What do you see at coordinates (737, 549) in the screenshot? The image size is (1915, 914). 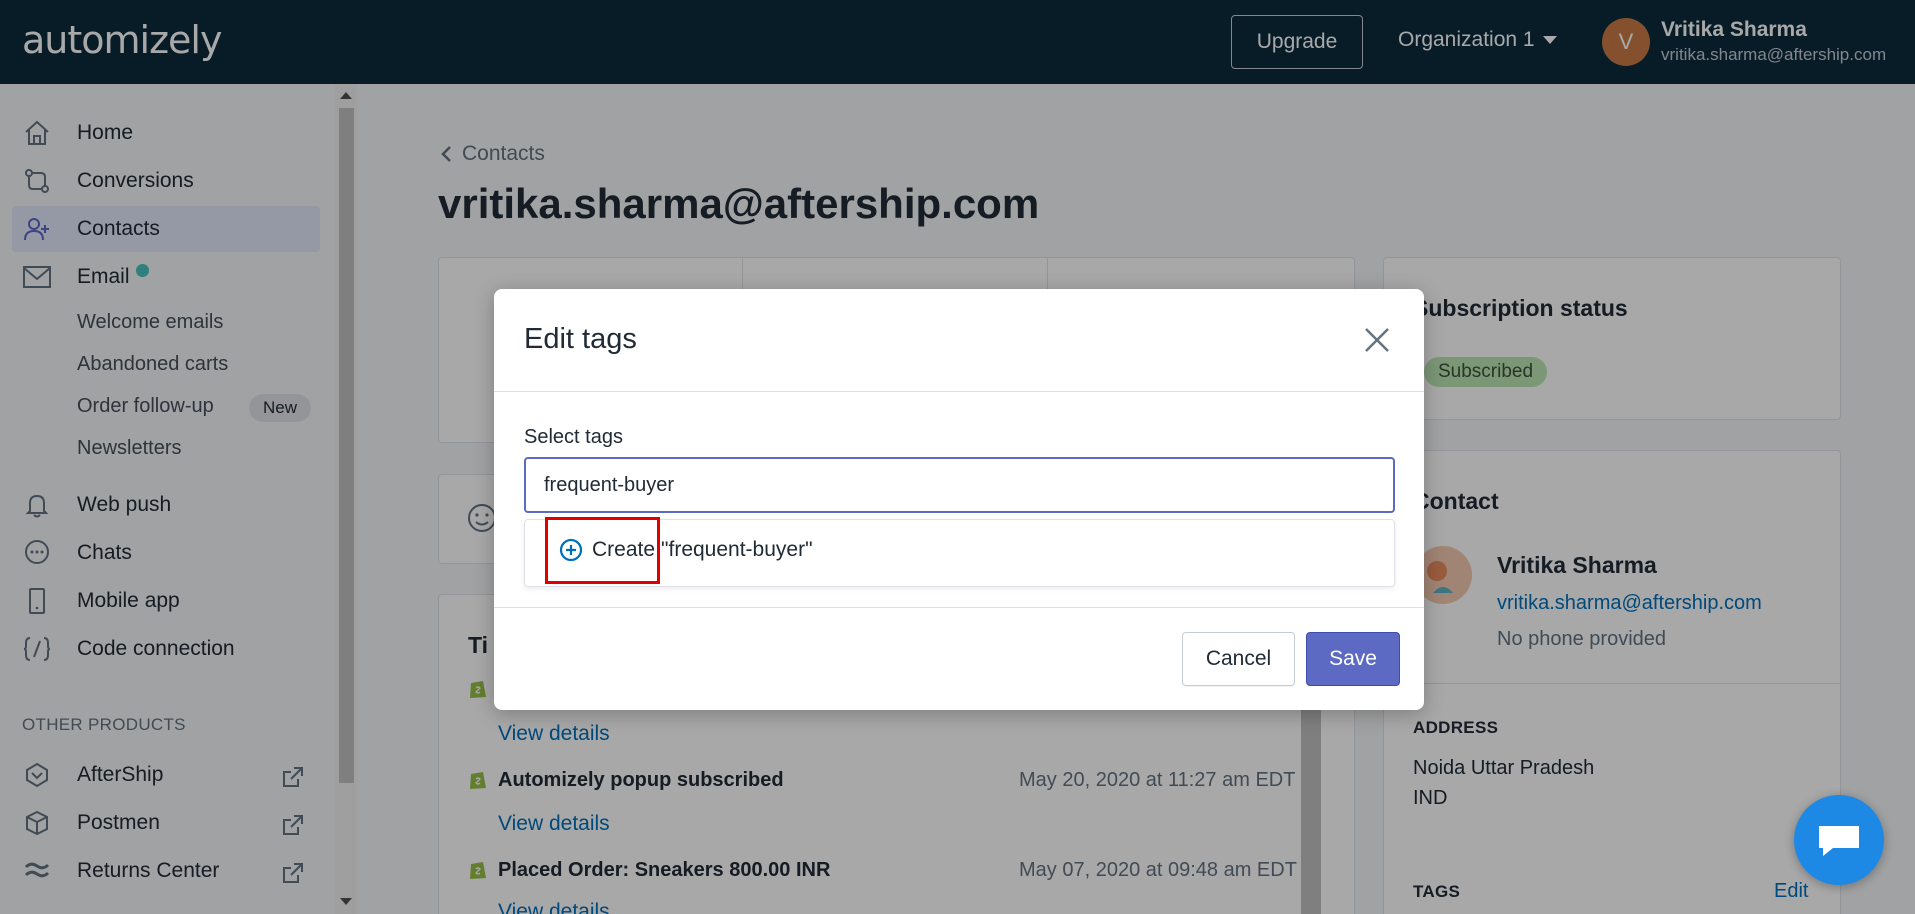 I see `create-option-value: "frequent-buyer"` at bounding box center [737, 549].